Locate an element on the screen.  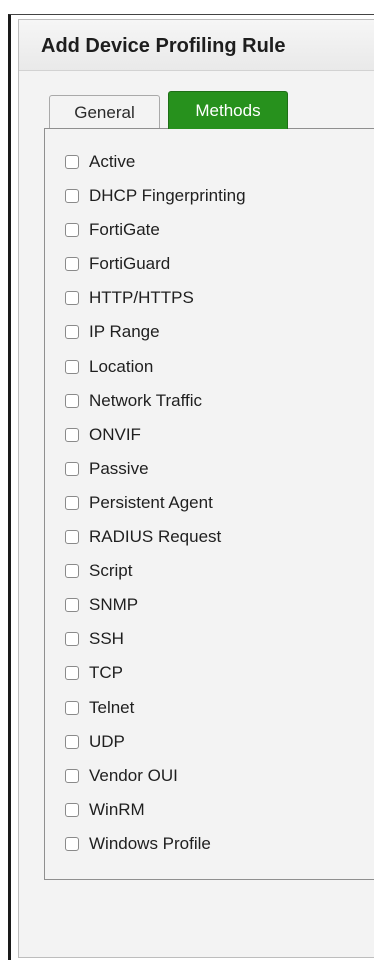
method-label: SSH is located at coordinates (106, 639).